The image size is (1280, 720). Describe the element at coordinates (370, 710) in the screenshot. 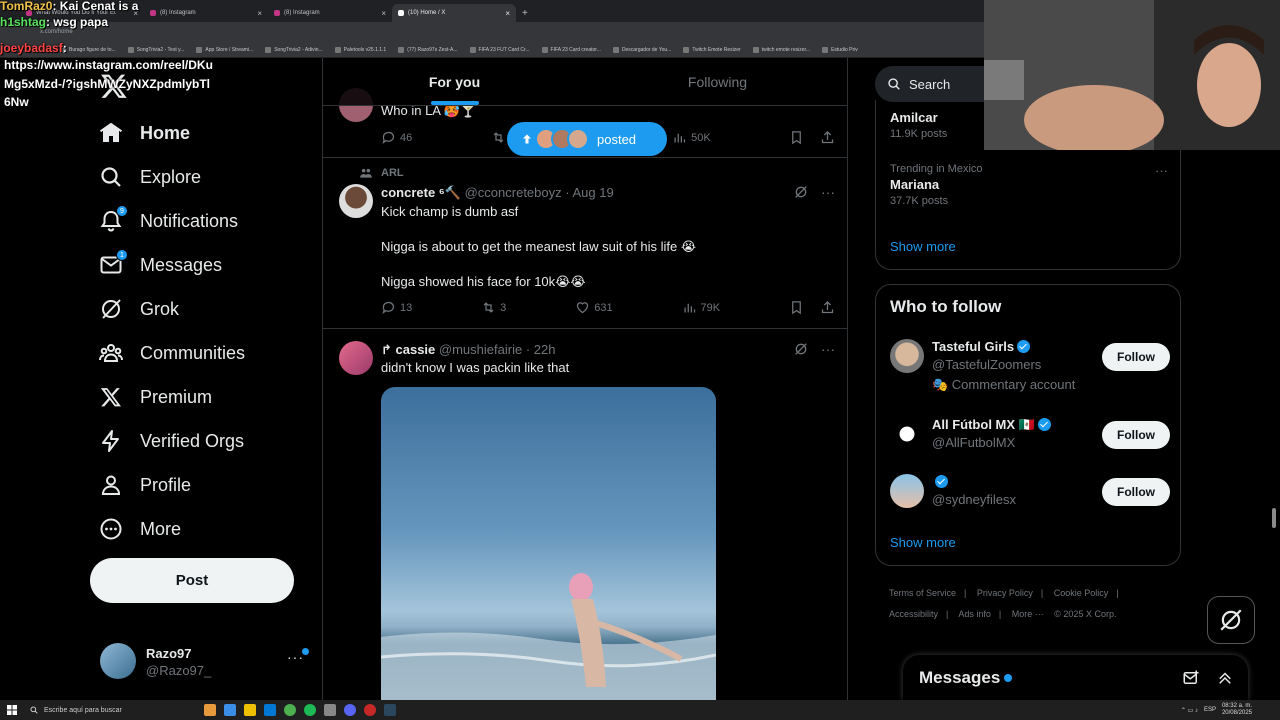

I see `opera-icon` at that location.